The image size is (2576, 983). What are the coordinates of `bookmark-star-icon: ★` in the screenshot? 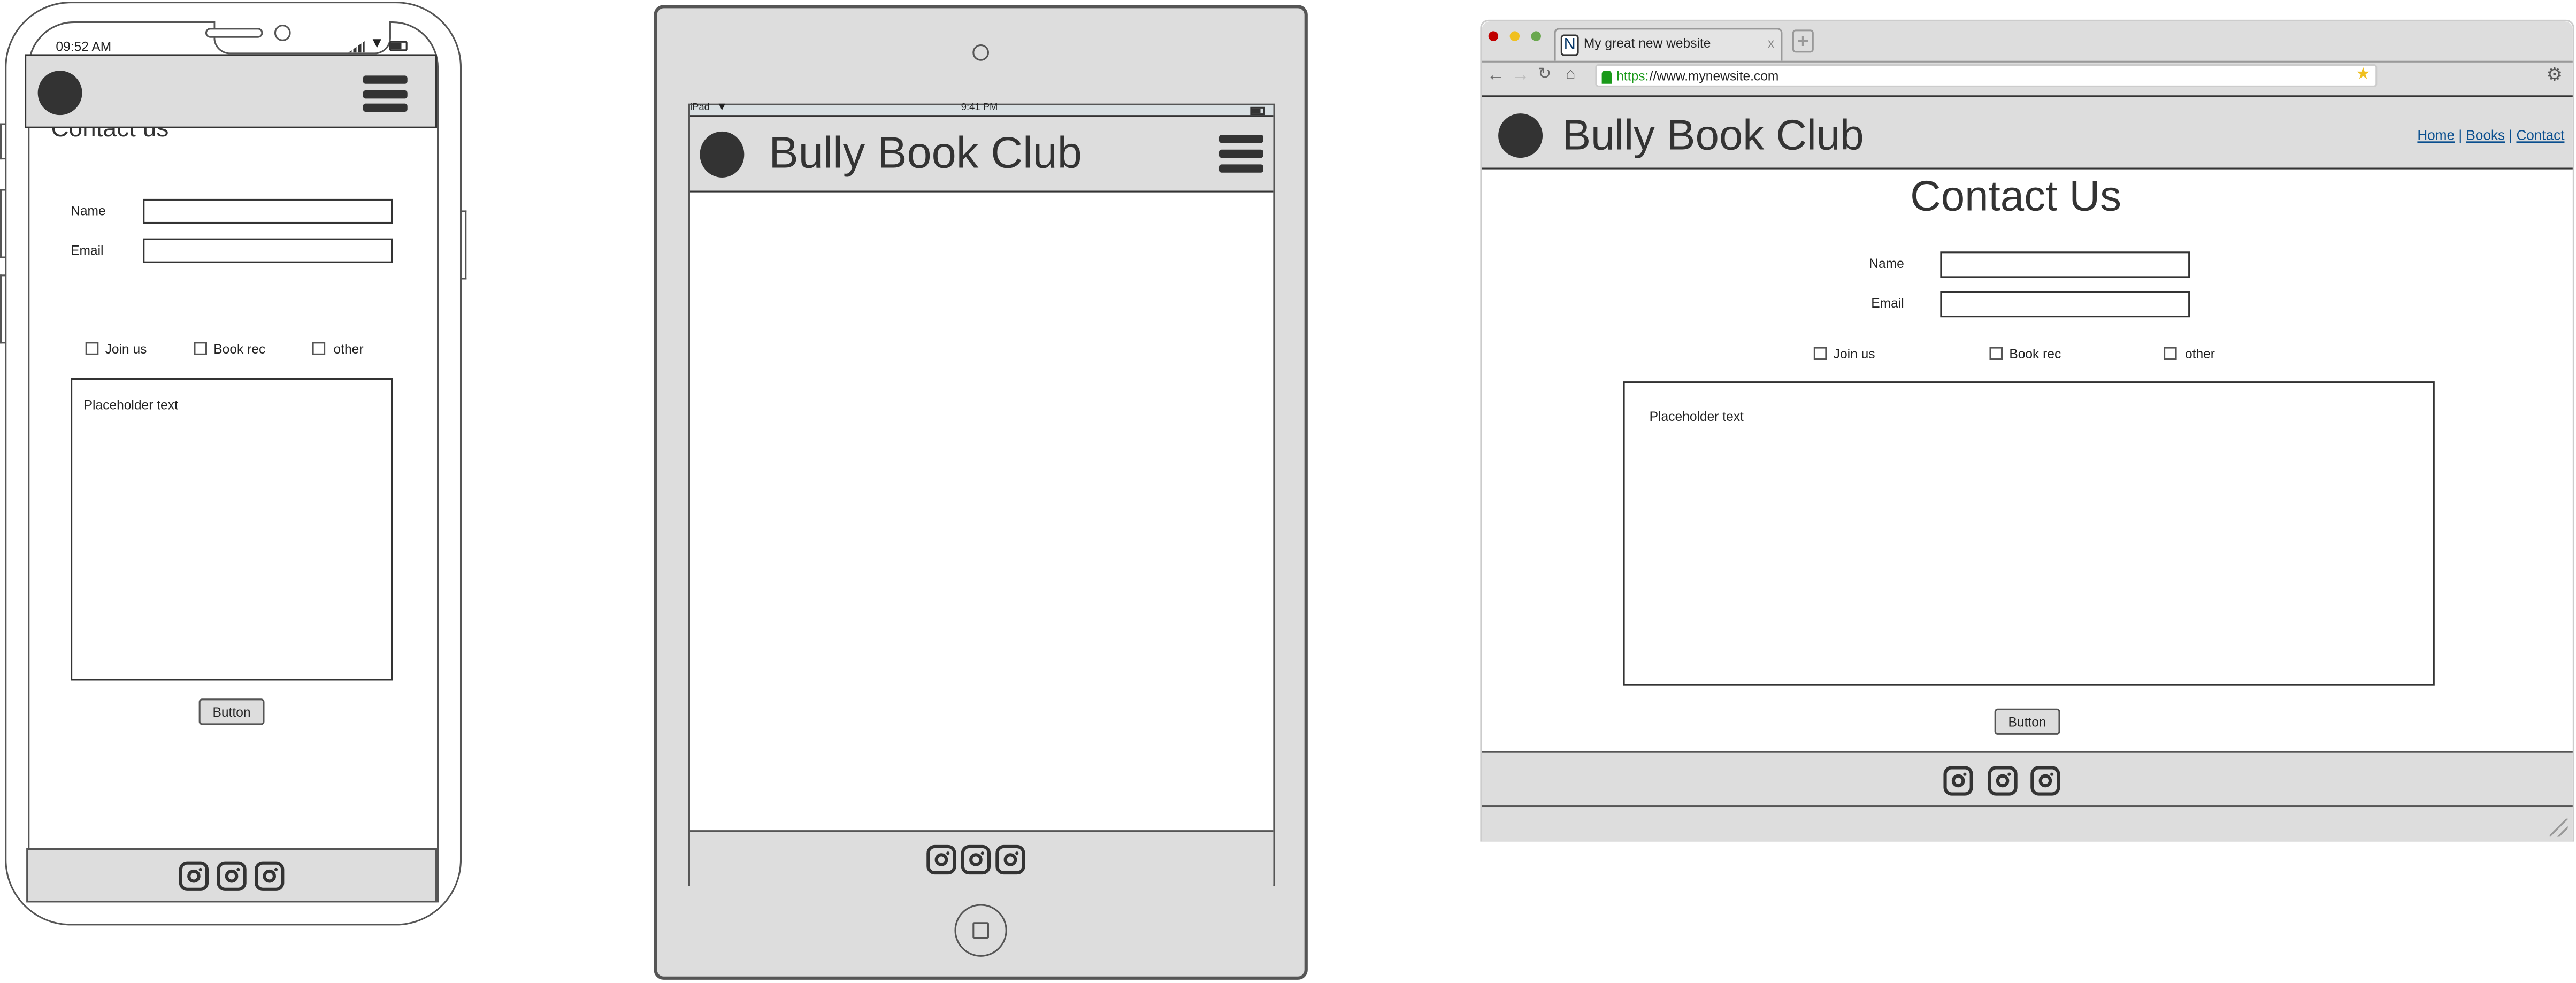 It's located at (2363, 75).